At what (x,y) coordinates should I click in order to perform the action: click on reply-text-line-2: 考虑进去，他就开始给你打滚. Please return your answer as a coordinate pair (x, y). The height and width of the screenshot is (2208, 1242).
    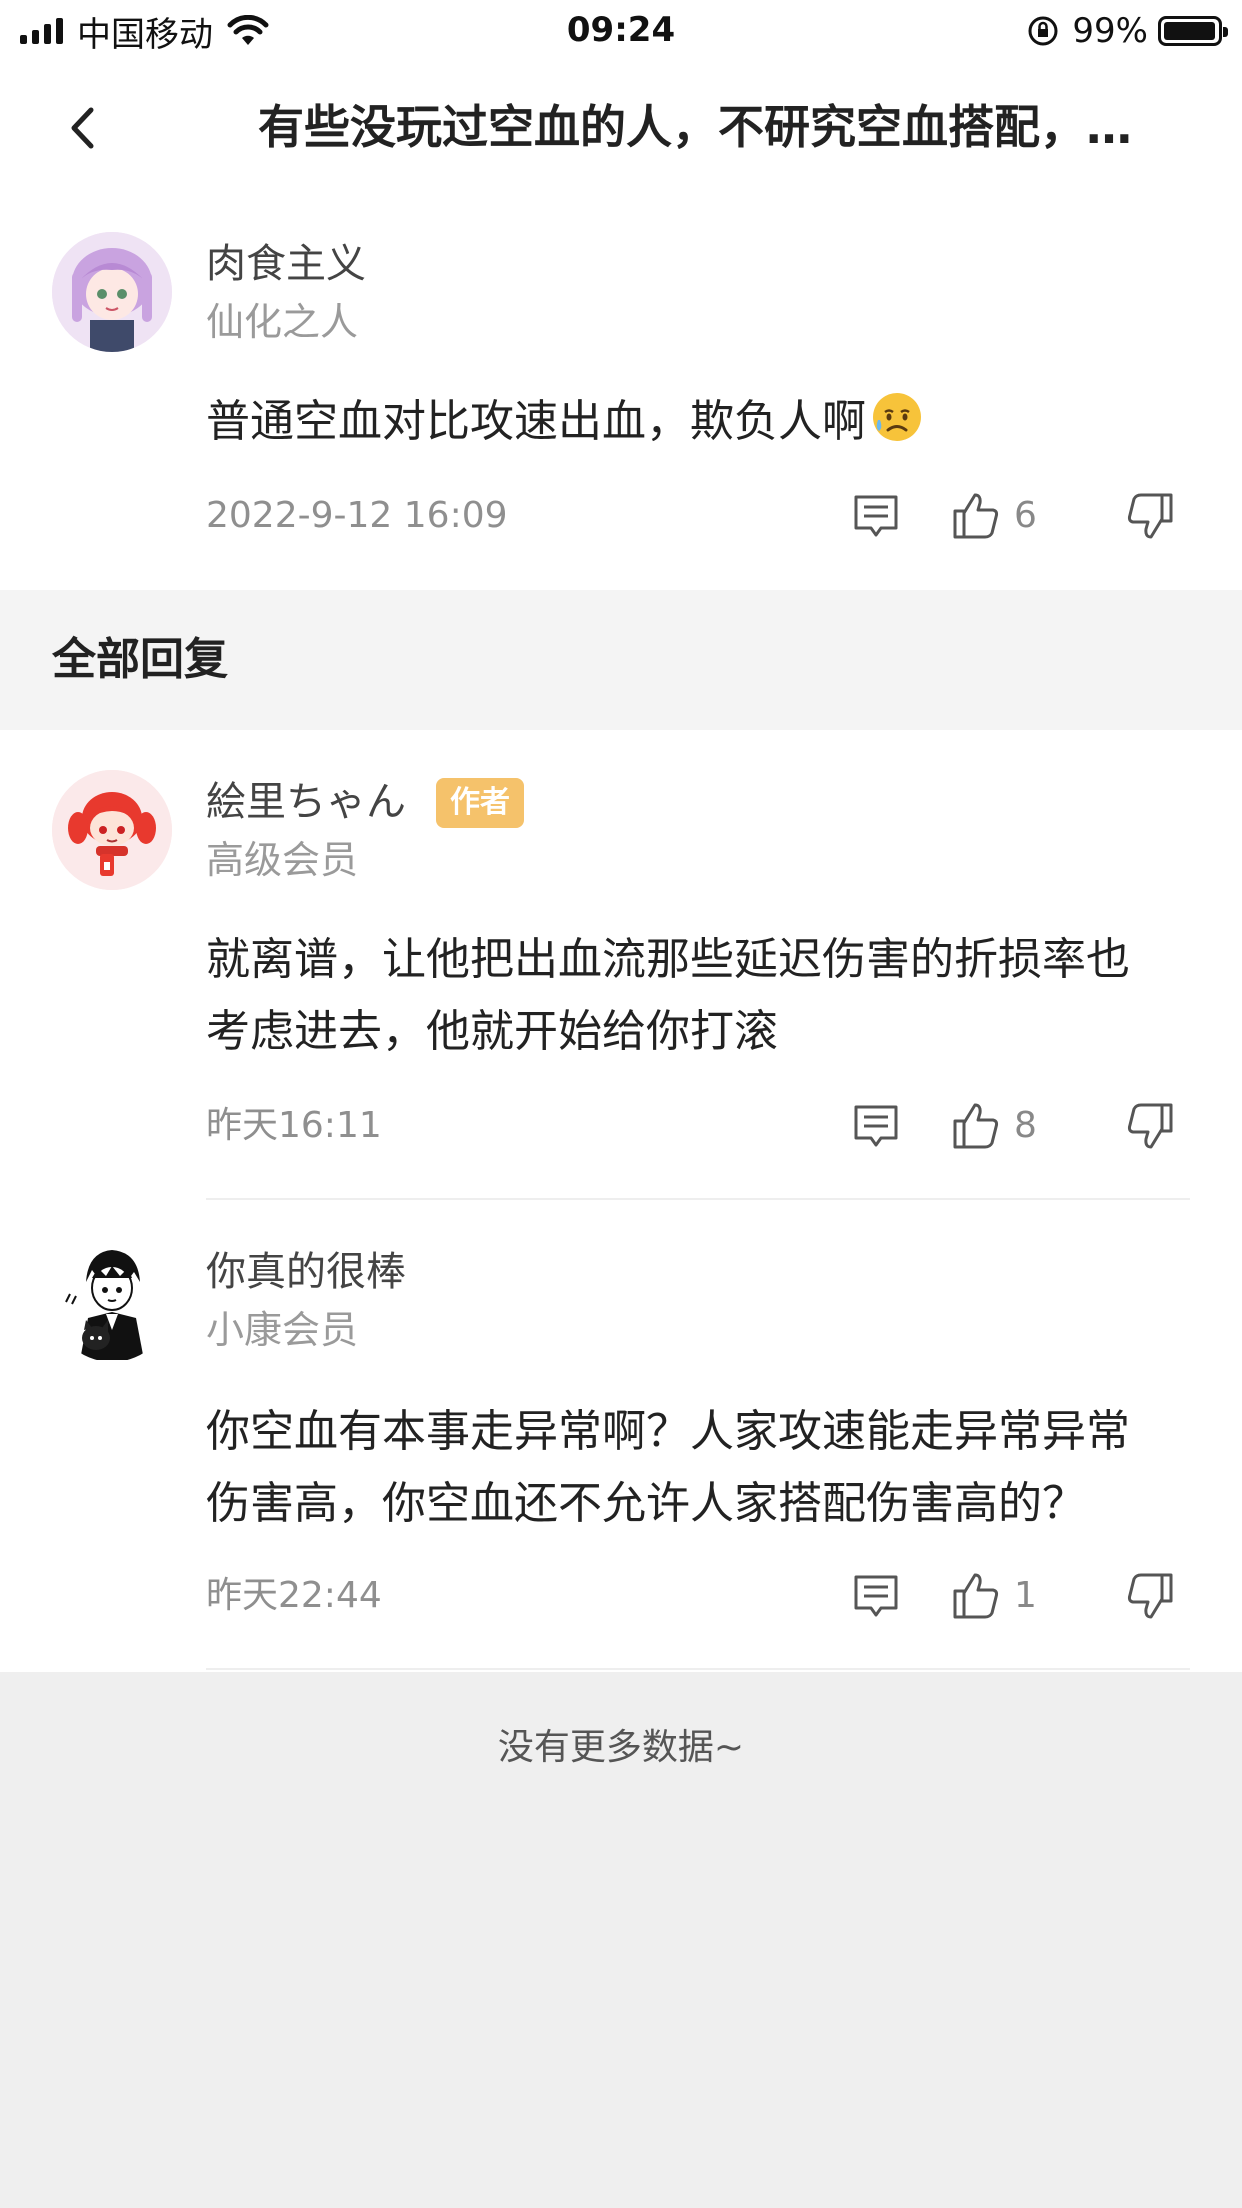
    Looking at the image, I should click on (492, 1031).